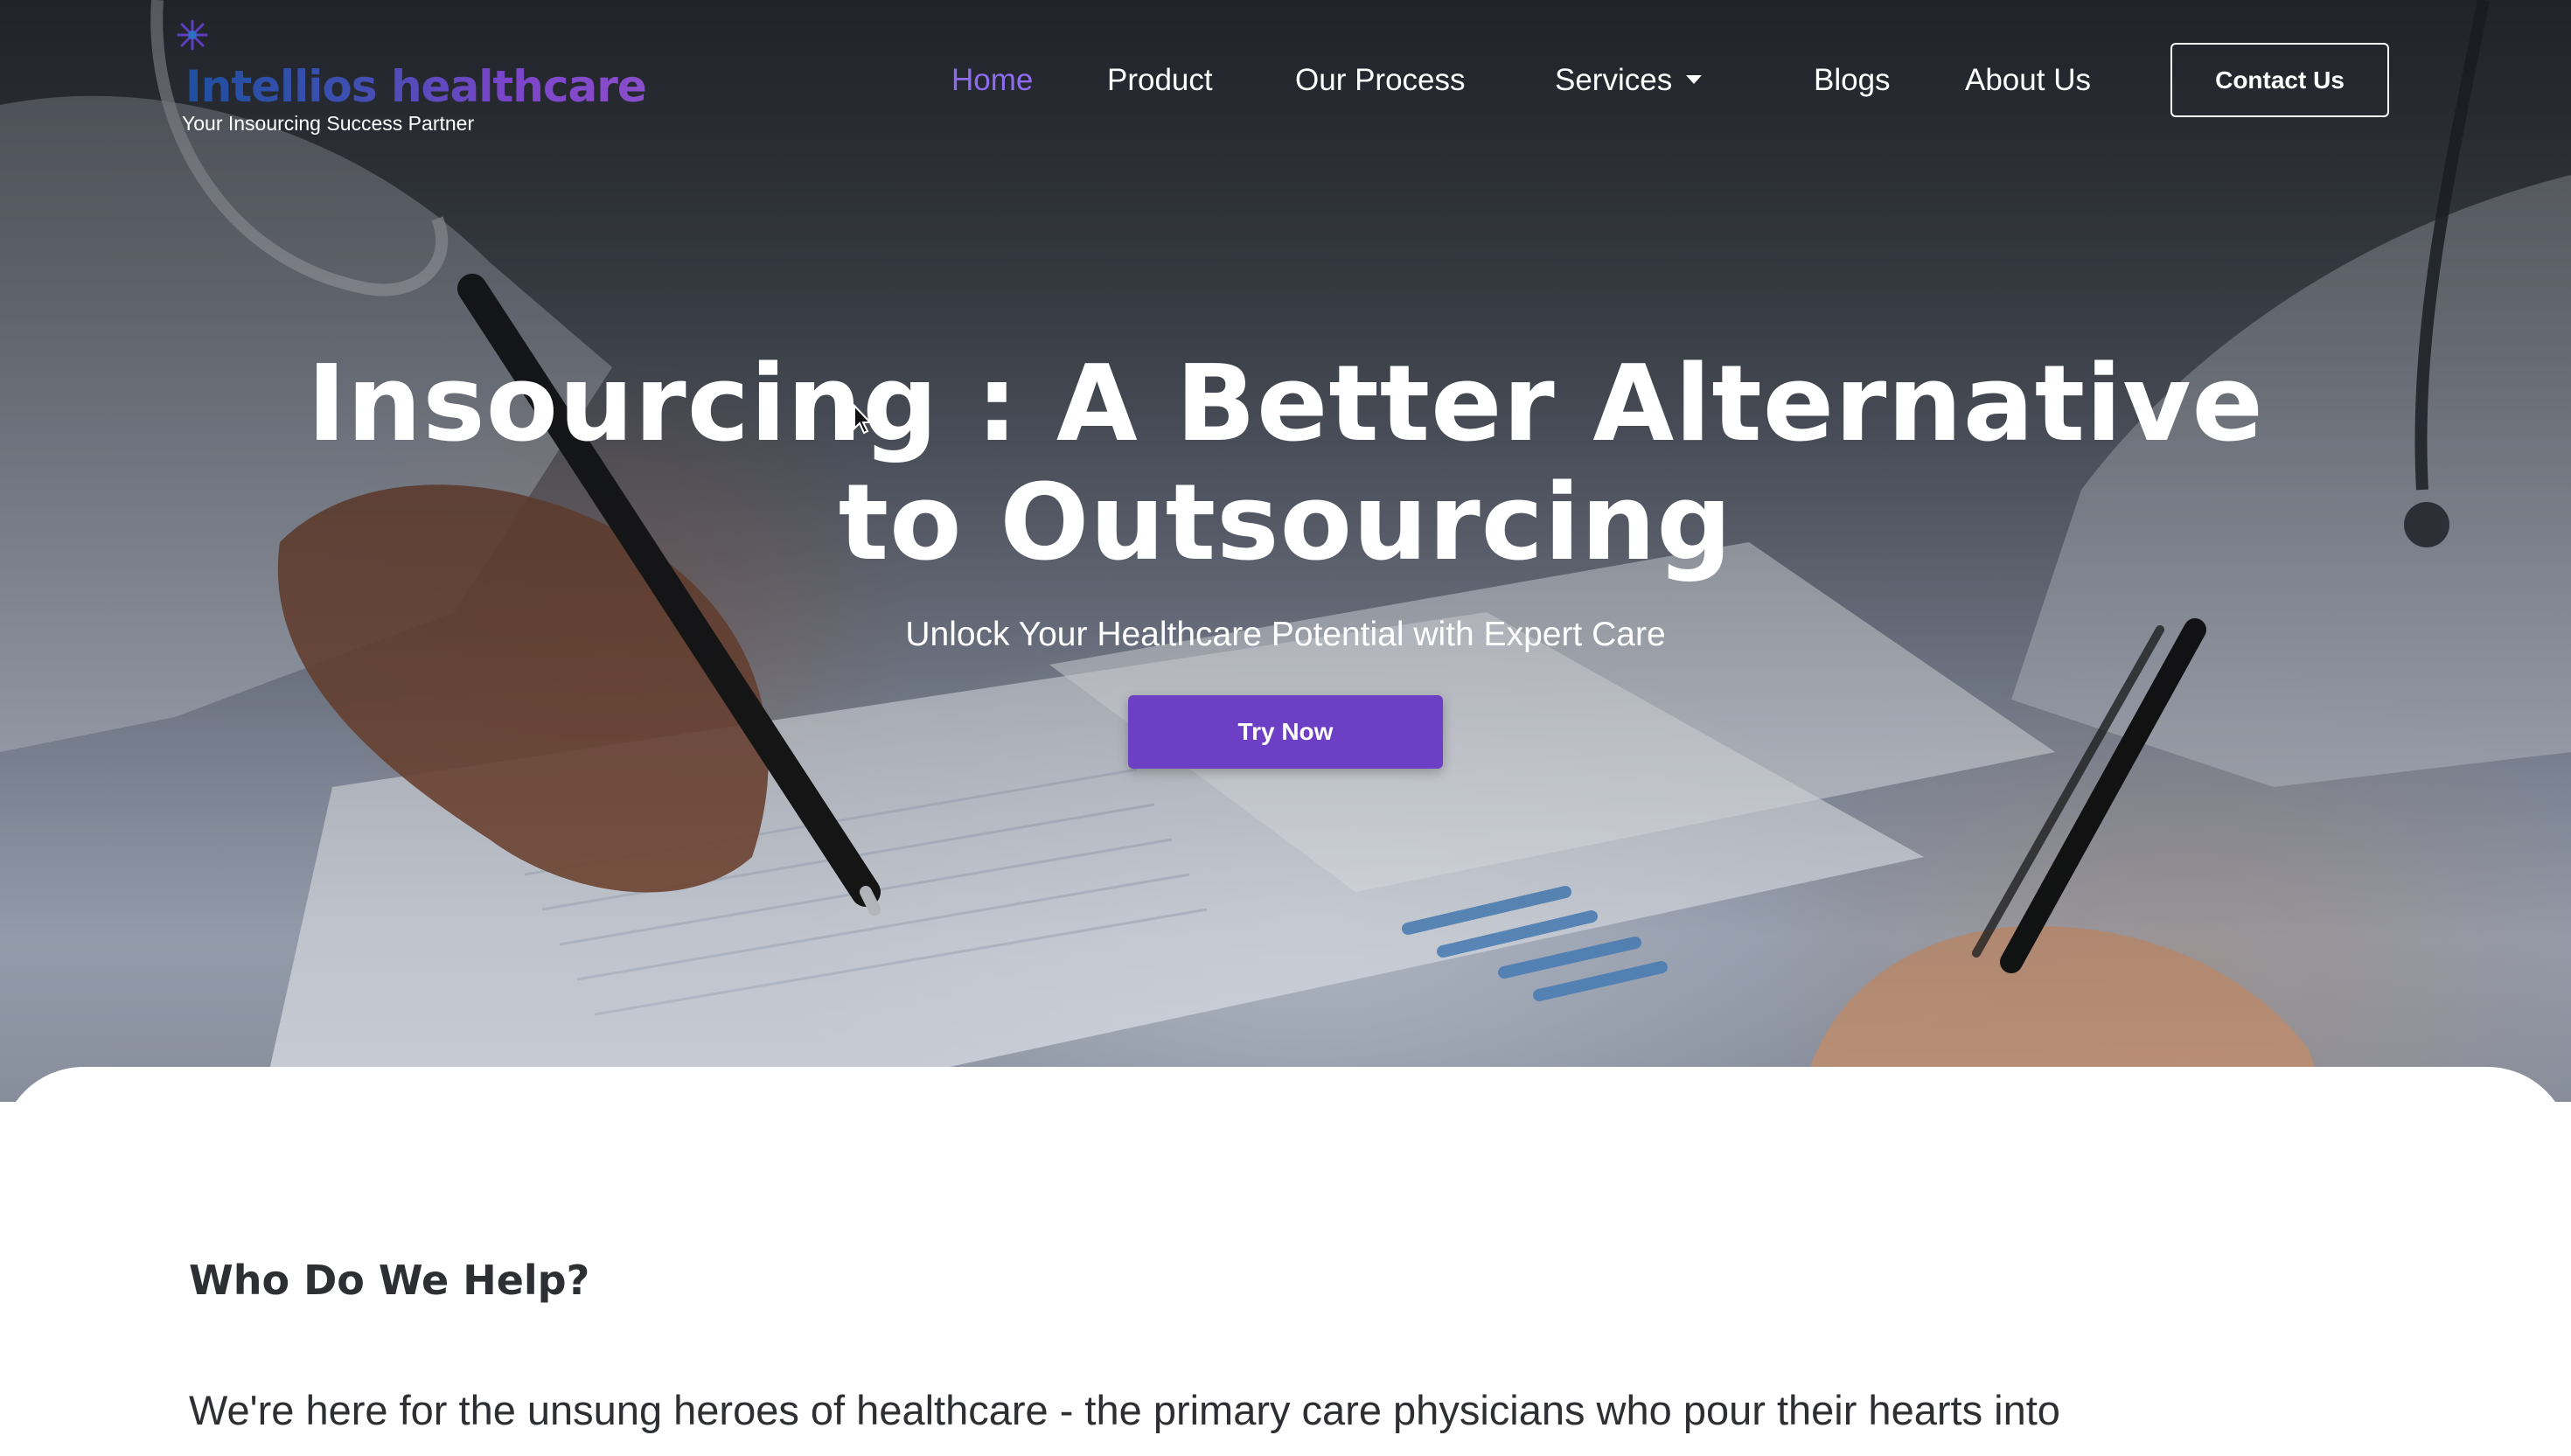  What do you see at coordinates (1285, 732) in the screenshot?
I see `try-now-button: Try Now` at bounding box center [1285, 732].